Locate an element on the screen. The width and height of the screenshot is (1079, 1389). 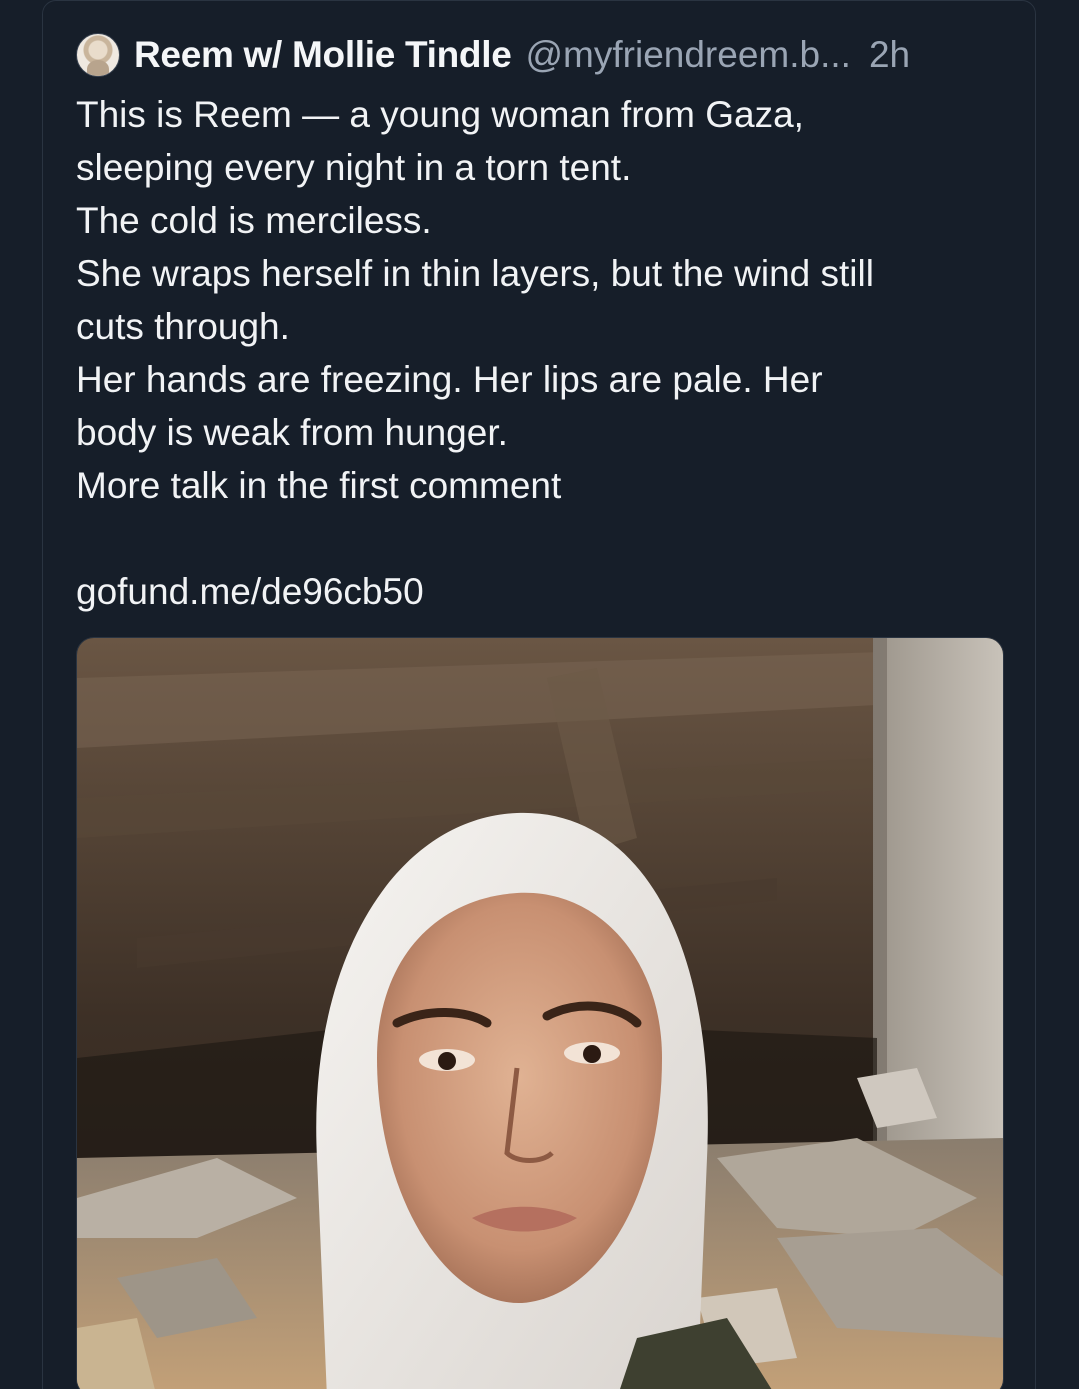
post-text-line: sleeping every night in a torn tent. is located at coordinates (354, 167).